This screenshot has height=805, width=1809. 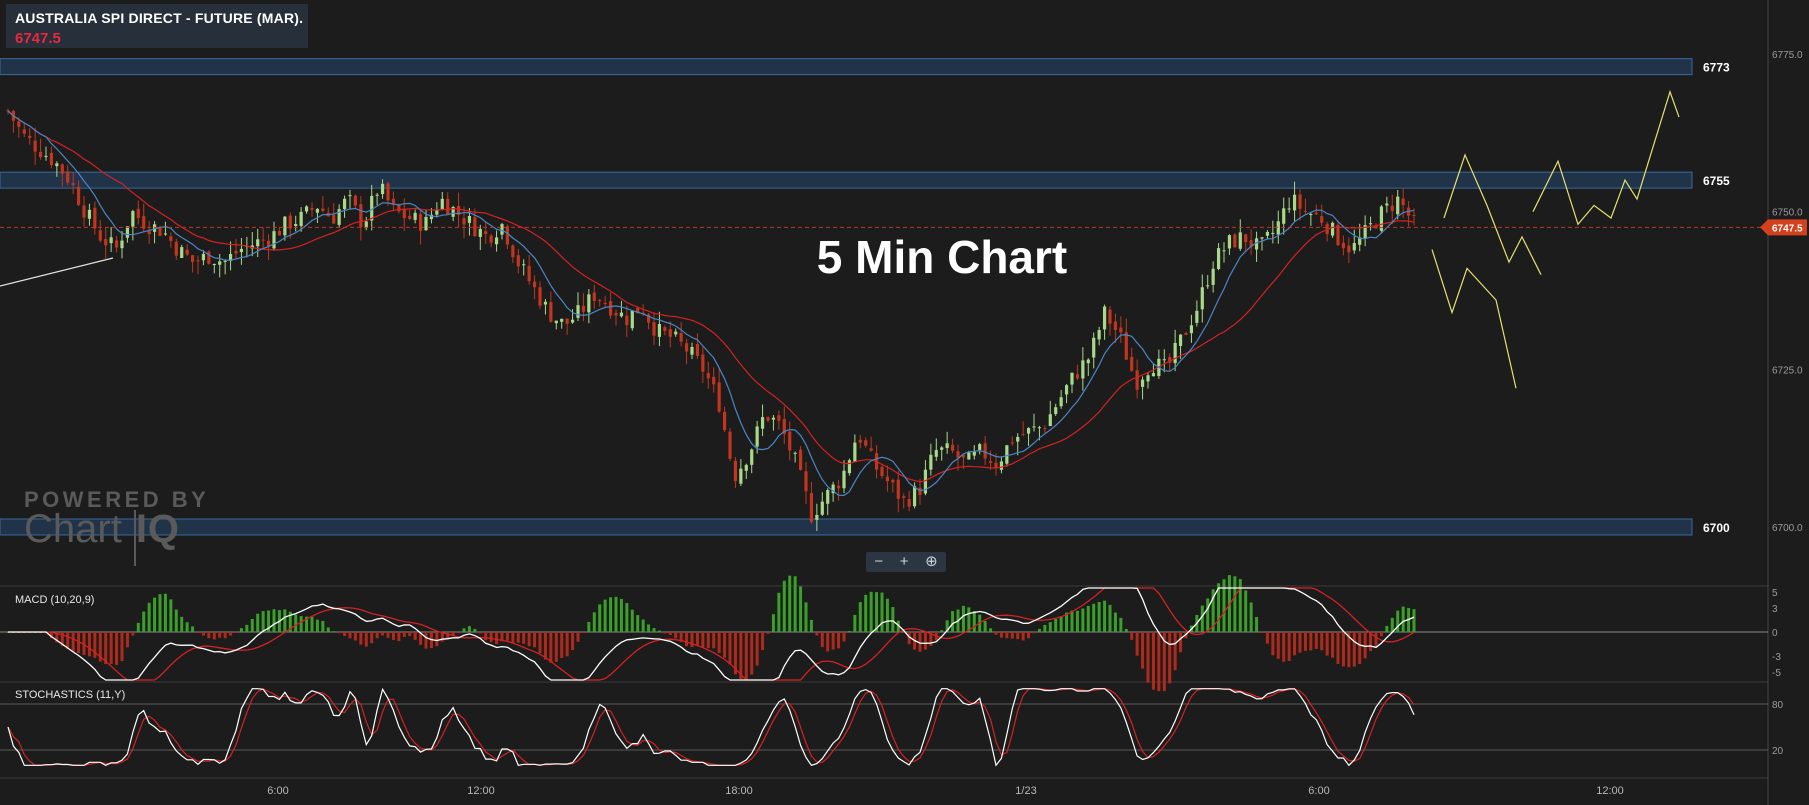 What do you see at coordinates (878, 562) in the screenshot?
I see `zoom-out-button: −` at bounding box center [878, 562].